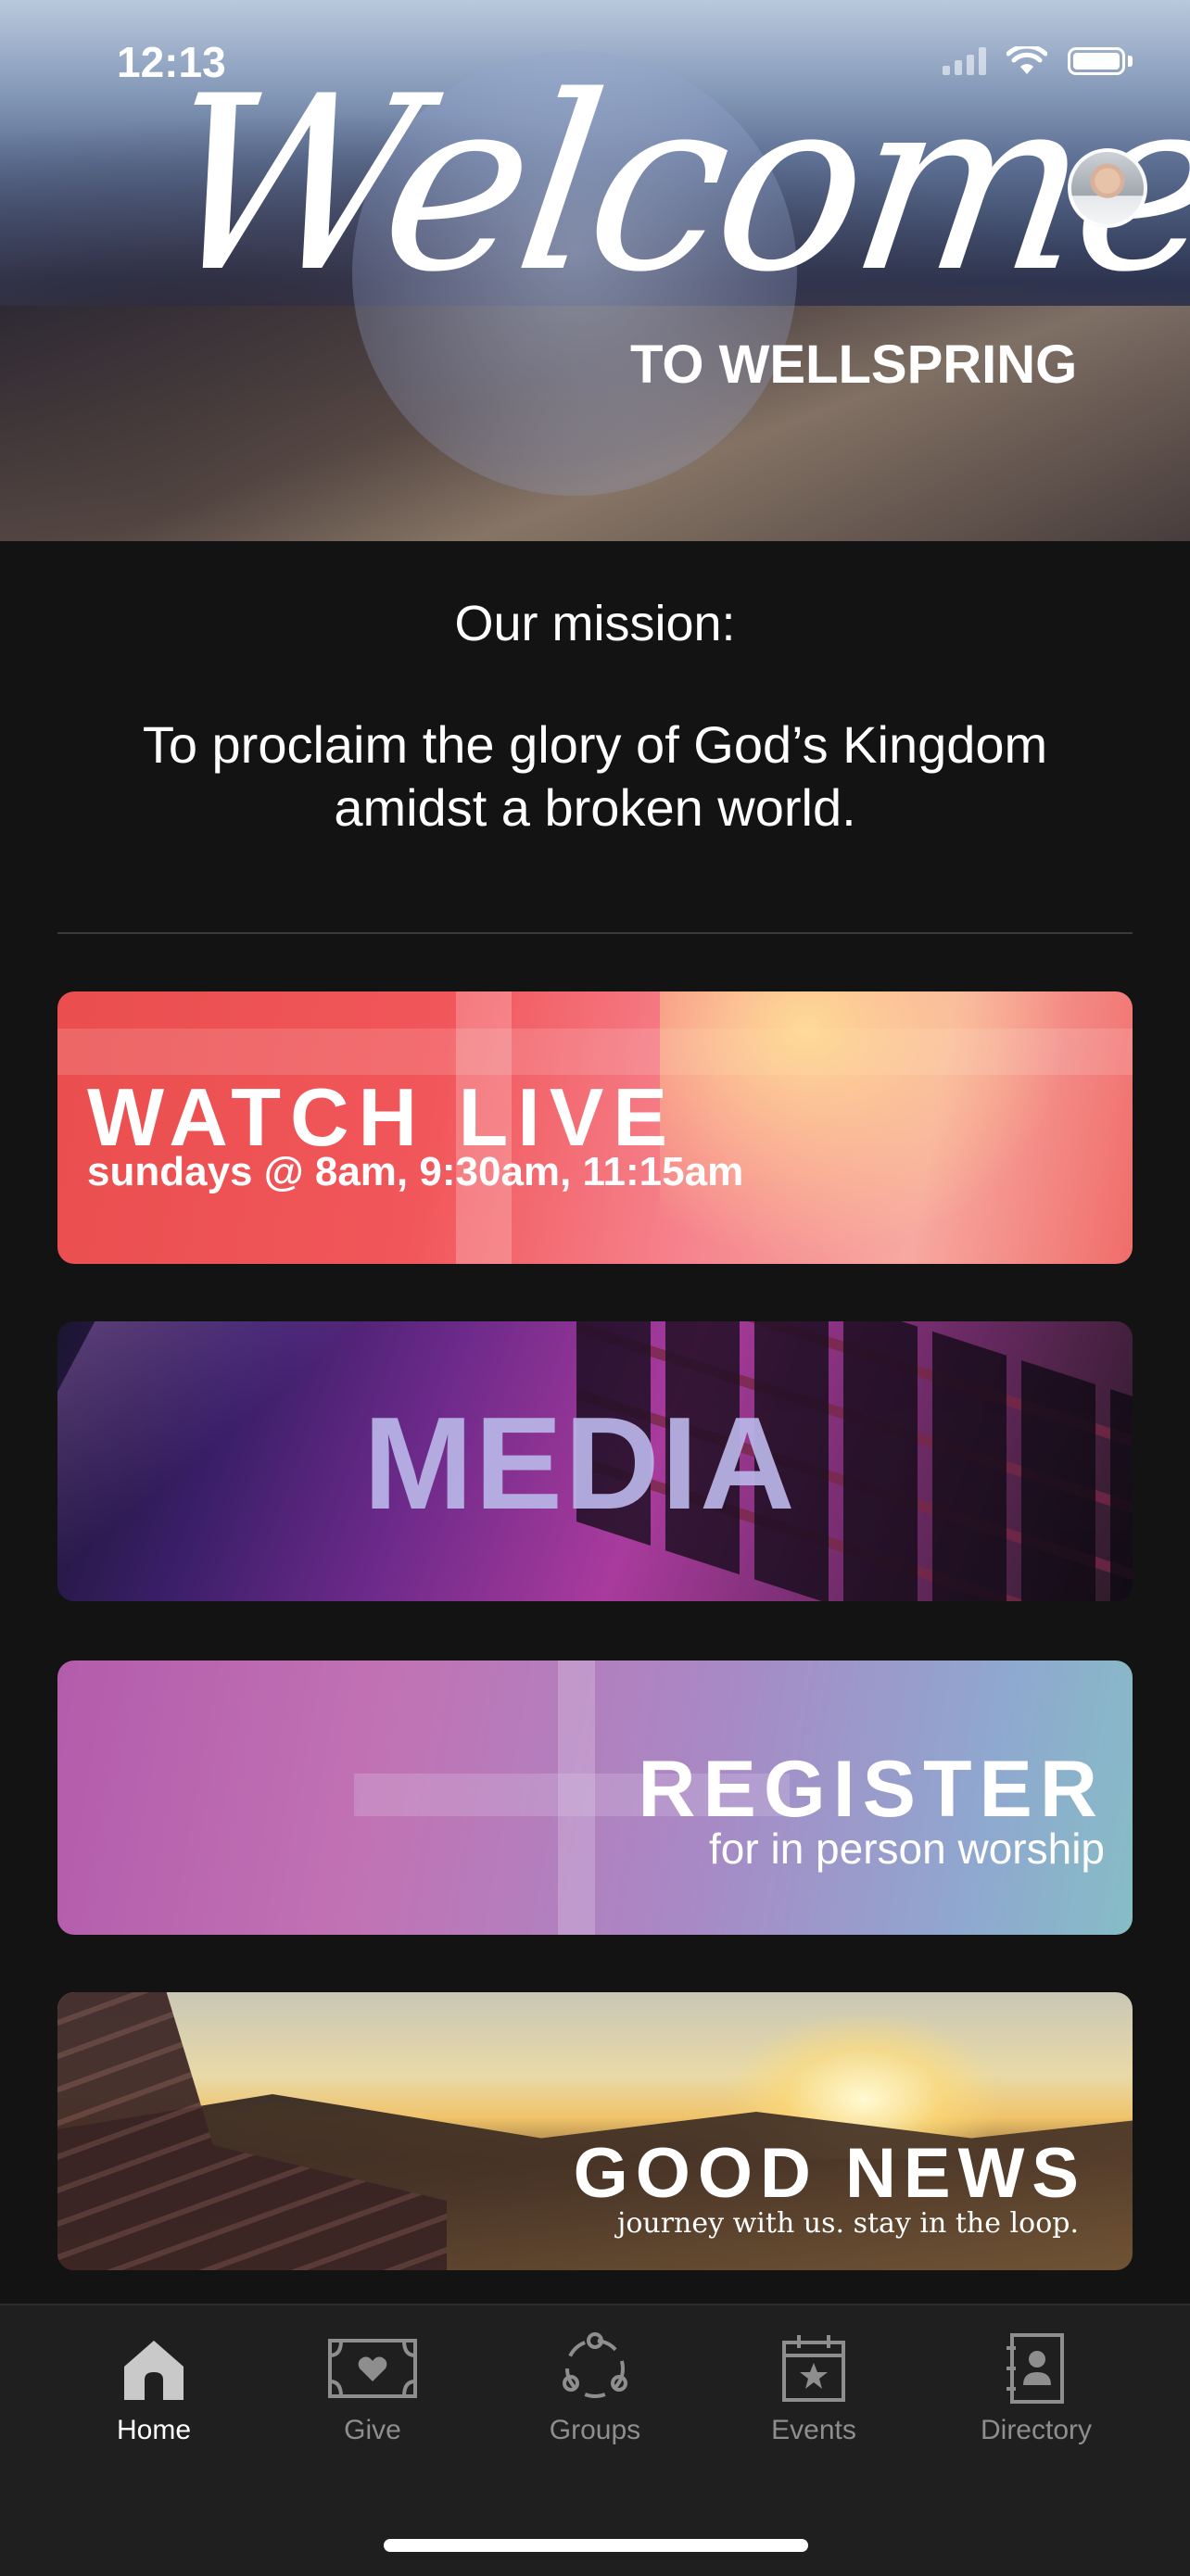  What do you see at coordinates (896, 1128) in the screenshot?
I see `banner-light-flare` at bounding box center [896, 1128].